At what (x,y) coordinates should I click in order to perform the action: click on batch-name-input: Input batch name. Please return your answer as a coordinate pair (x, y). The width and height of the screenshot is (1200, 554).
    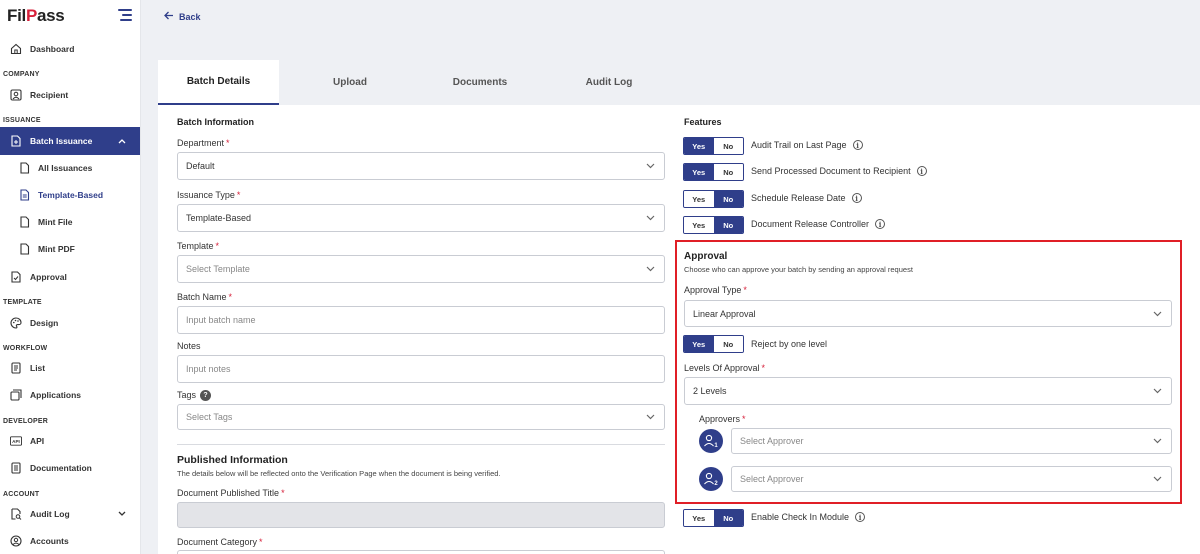
    Looking at the image, I should click on (421, 320).